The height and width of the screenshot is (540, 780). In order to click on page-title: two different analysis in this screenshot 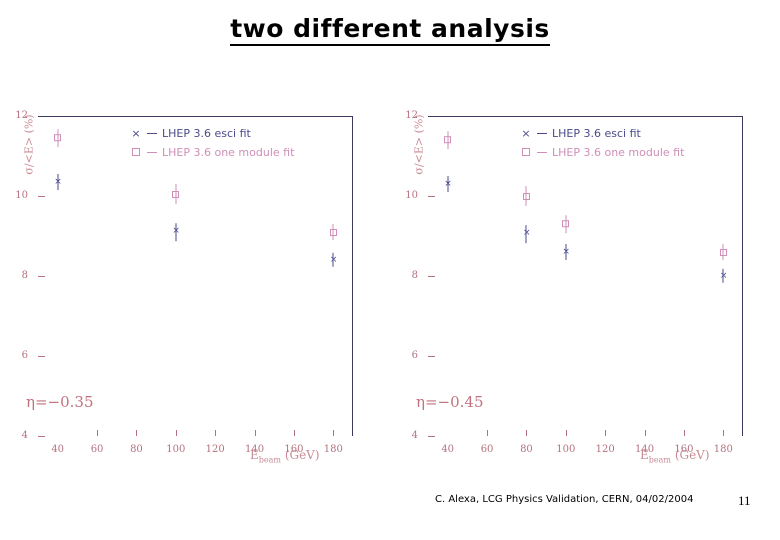, I will do `click(390, 30)`.